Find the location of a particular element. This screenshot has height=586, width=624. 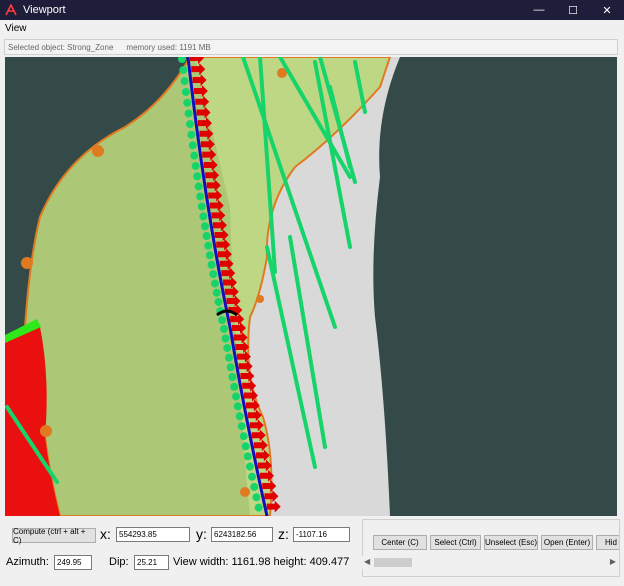

window-title: Viewport is located at coordinates (44, 10).